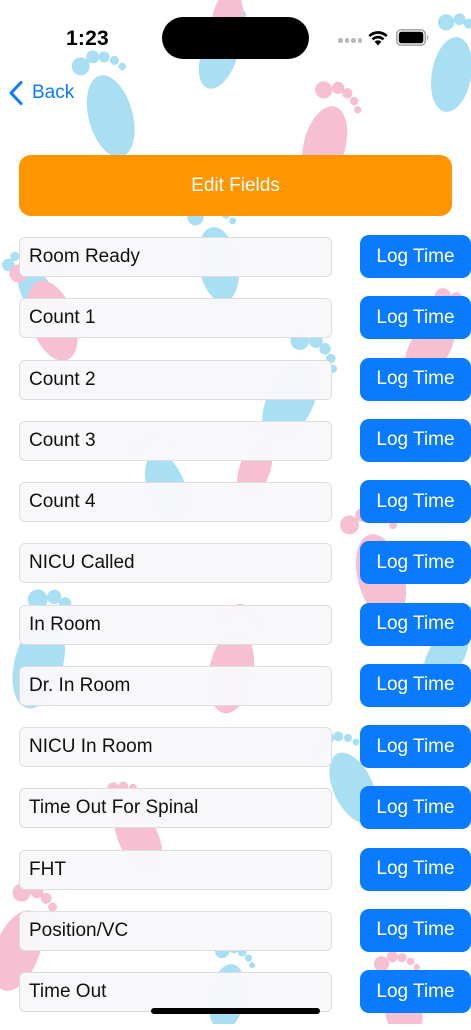 Image resolution: width=471 pixels, height=1030 pixels. I want to click on edit-fields-button: Edit Fields, so click(235, 185).